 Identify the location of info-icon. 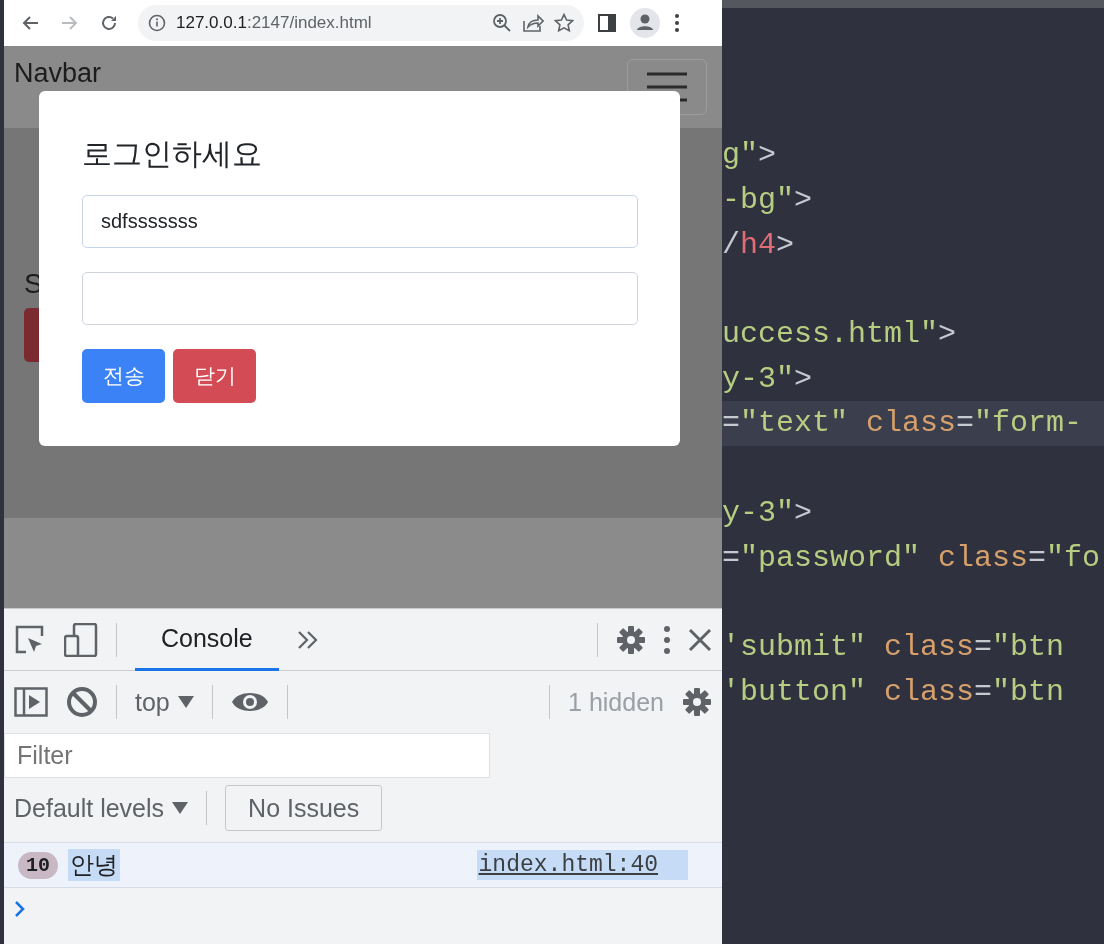
(157, 23).